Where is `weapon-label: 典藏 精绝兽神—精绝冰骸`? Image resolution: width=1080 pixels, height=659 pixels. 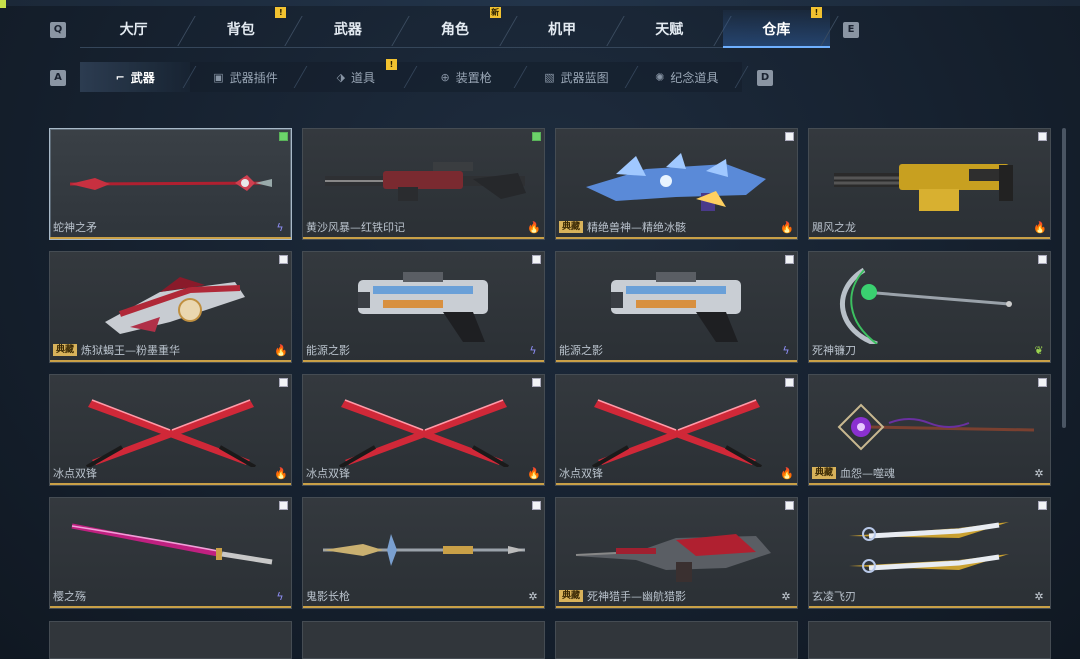 weapon-label: 典藏 精绝兽神—精绝冰骸 is located at coordinates (622, 227).